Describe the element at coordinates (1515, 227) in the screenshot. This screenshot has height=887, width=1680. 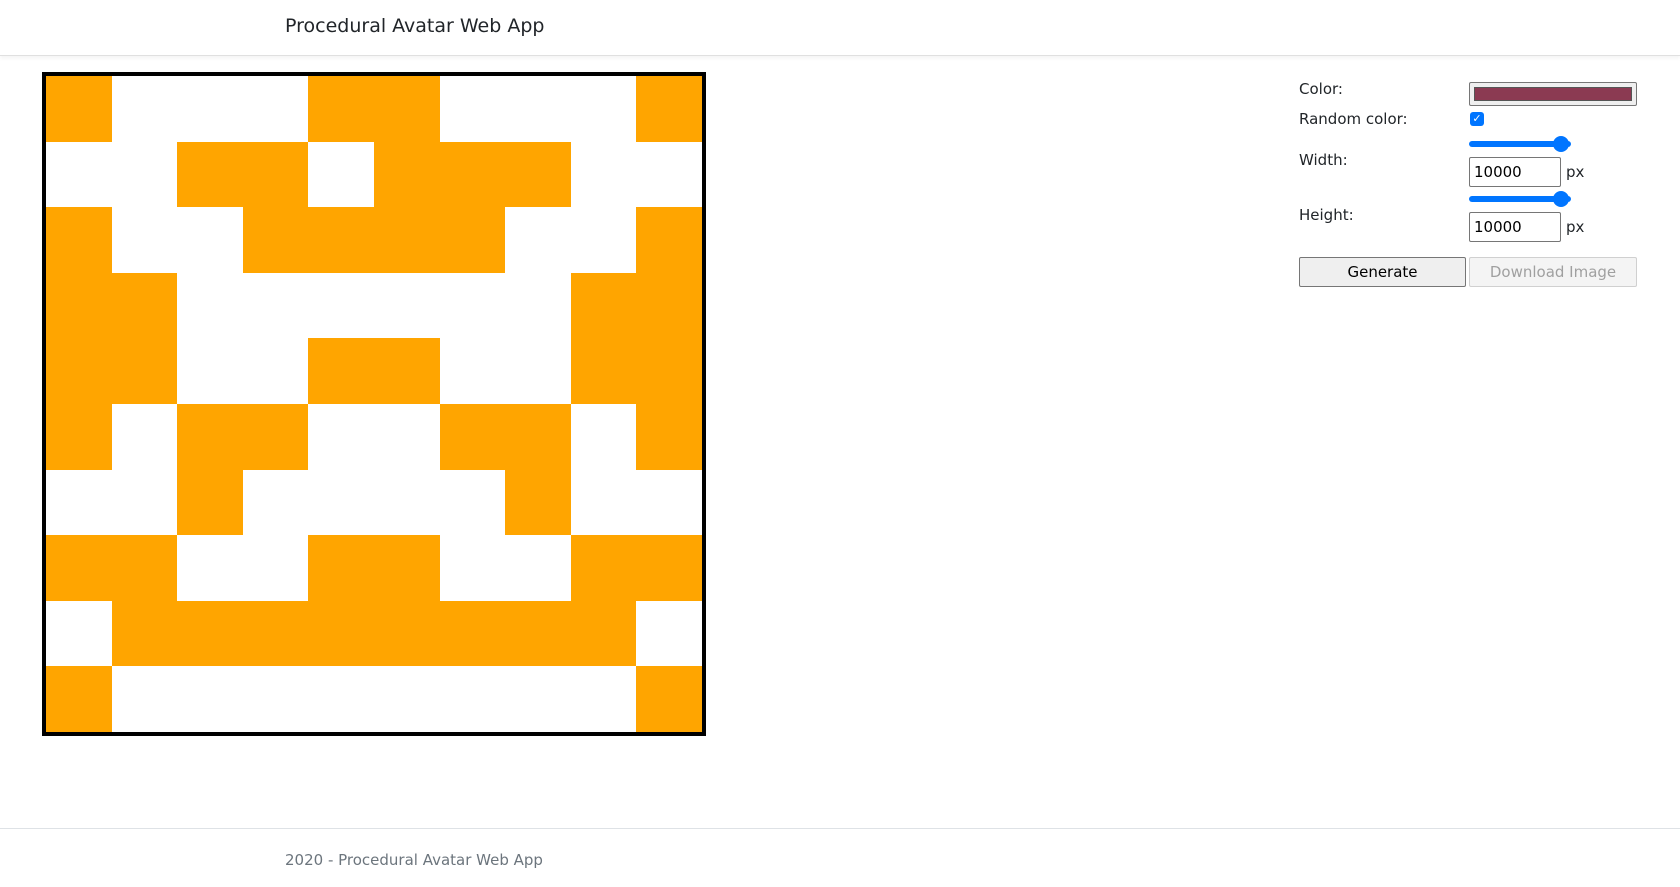
I see `height-input` at that location.